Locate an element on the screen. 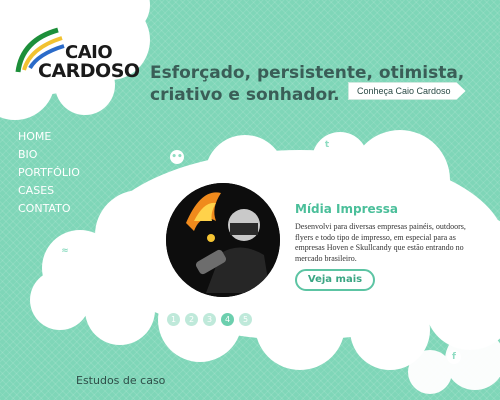 This screenshot has width=500, height=400. nav-item-bio: BIO is located at coordinates (49, 155).